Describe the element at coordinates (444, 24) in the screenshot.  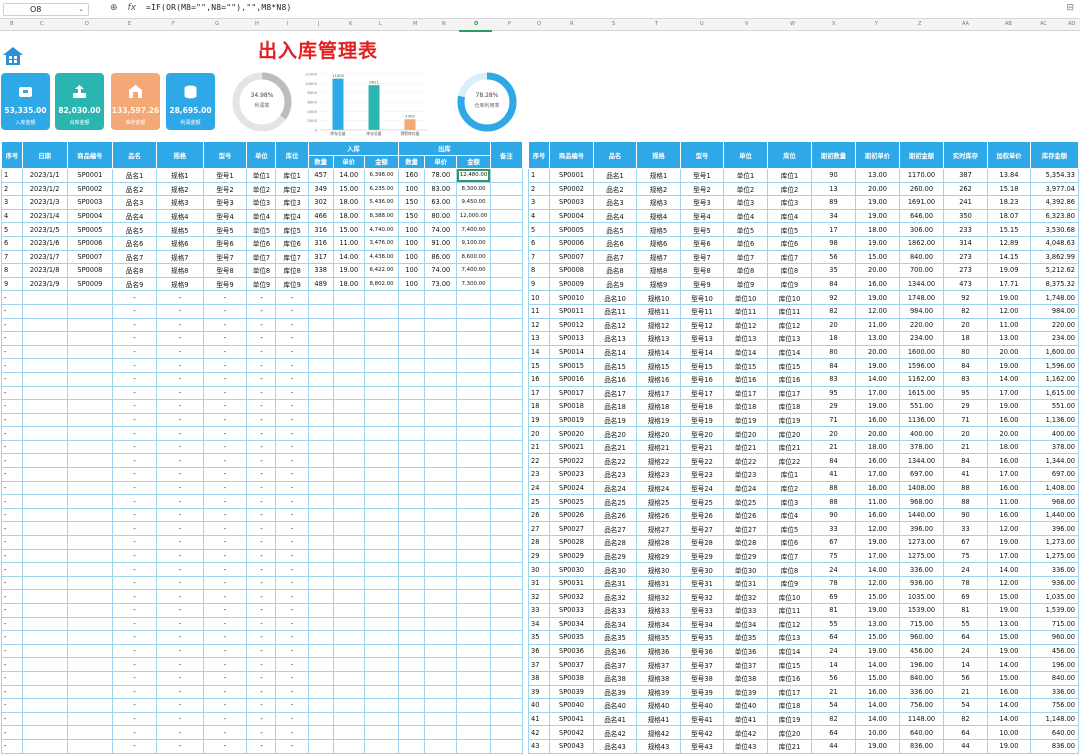
I see `column-letter: N` at that location.